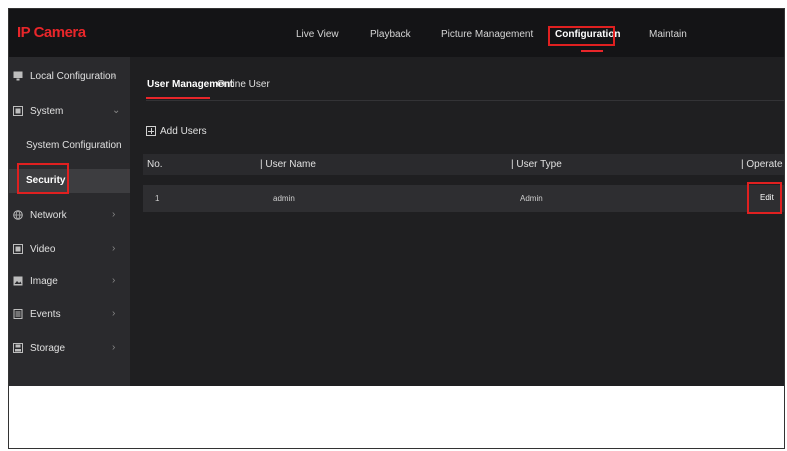  Describe the element at coordinates (18, 76) in the screenshot. I see `monitor-icon` at that location.